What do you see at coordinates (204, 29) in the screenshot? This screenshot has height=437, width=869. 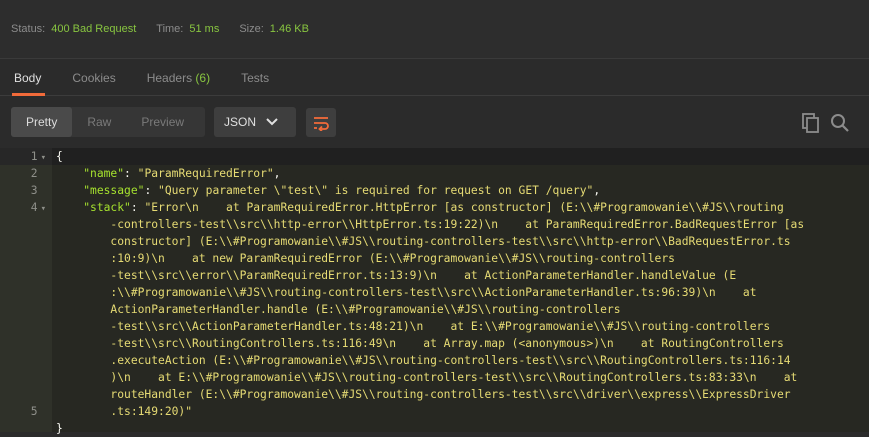 I see `time-value: 51 ms` at bounding box center [204, 29].